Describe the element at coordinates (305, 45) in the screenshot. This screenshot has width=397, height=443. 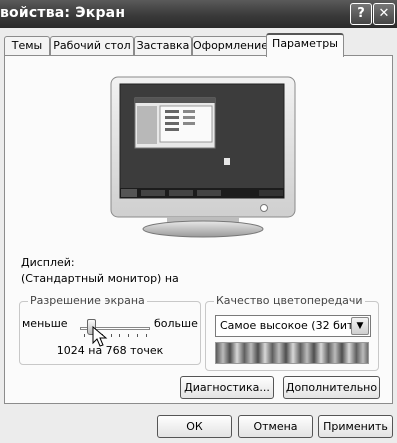
I see `tab-settings: Параметры` at that location.